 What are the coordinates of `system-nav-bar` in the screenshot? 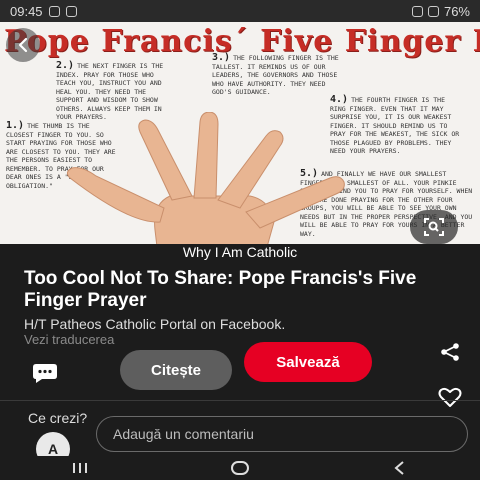 It's located at (240, 468).